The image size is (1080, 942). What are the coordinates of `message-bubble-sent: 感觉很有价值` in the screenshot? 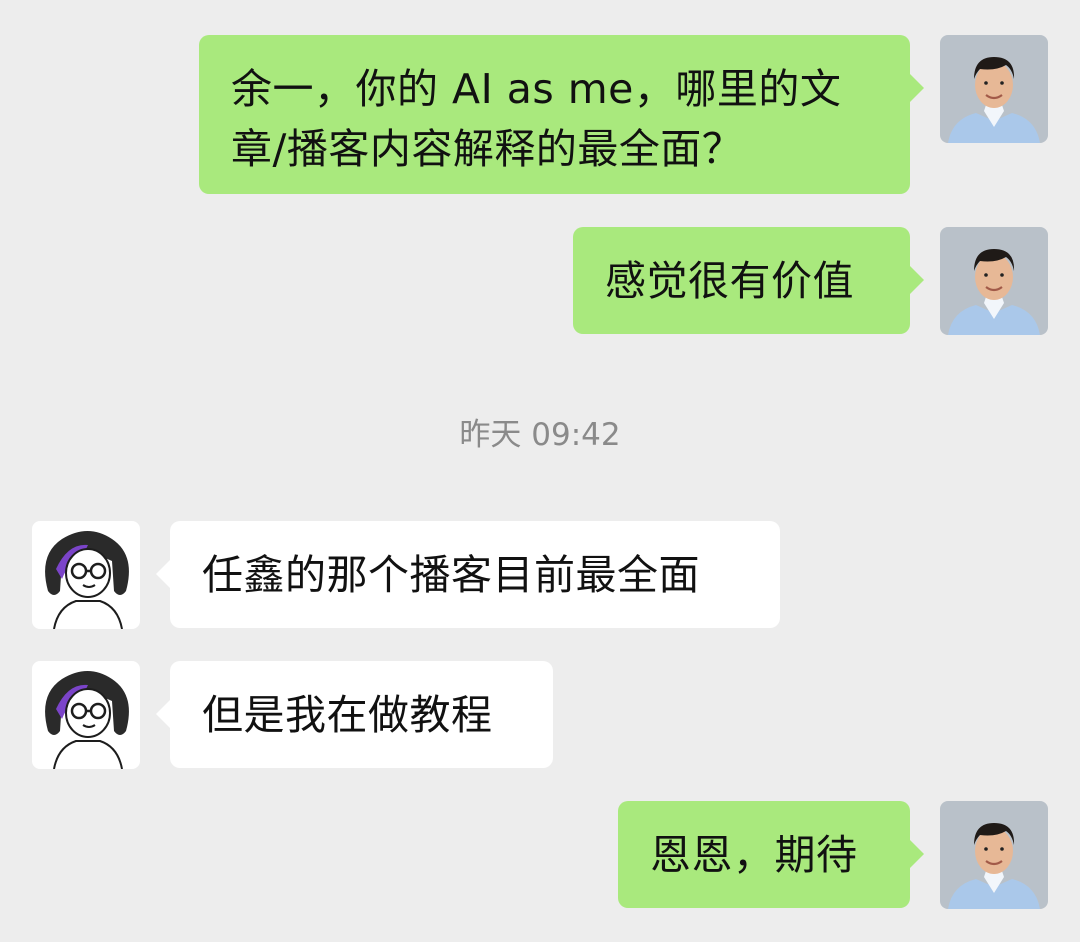 It's located at (748, 280).